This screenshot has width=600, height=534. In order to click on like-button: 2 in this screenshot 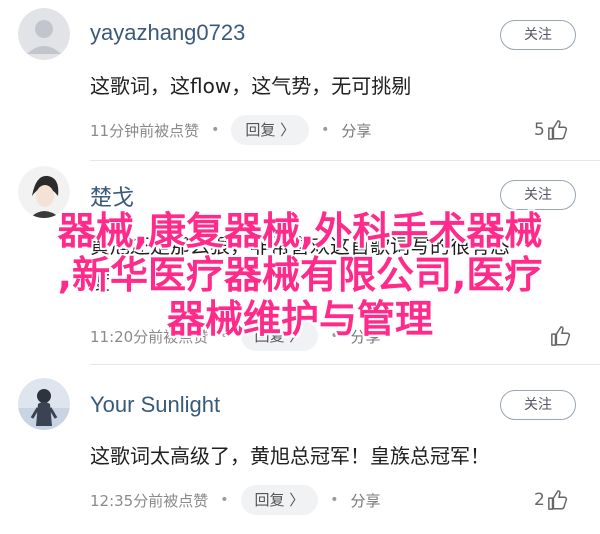, I will do `click(551, 500)`.